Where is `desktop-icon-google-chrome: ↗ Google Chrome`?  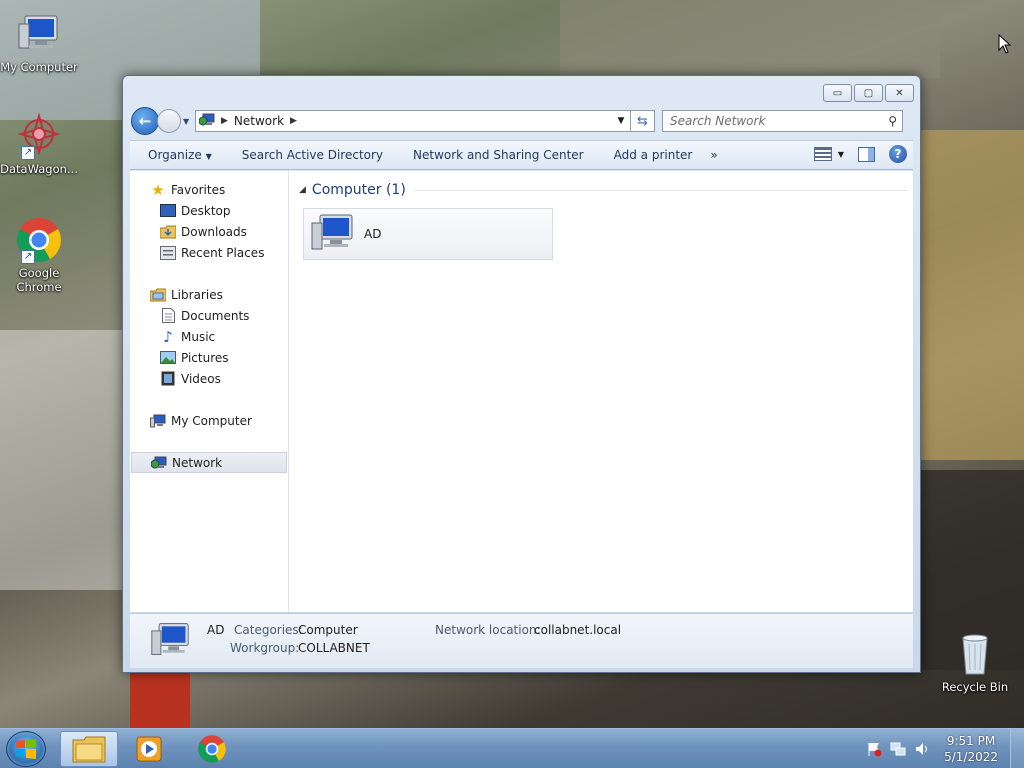 desktop-icon-google-chrome: ↗ Google Chrome is located at coordinates (39, 255).